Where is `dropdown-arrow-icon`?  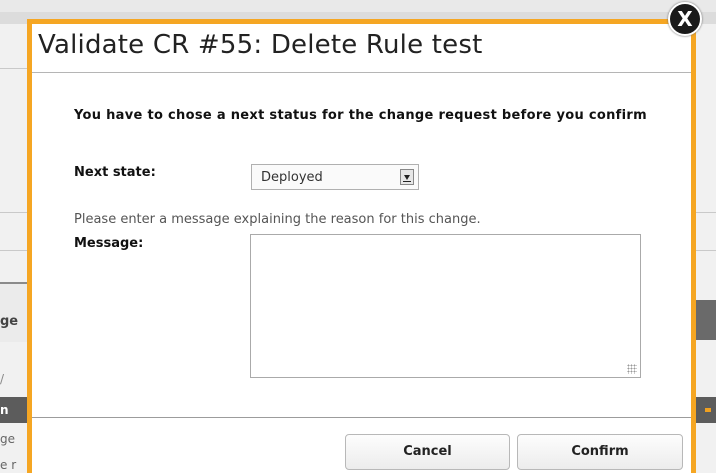 dropdown-arrow-icon is located at coordinates (407, 177).